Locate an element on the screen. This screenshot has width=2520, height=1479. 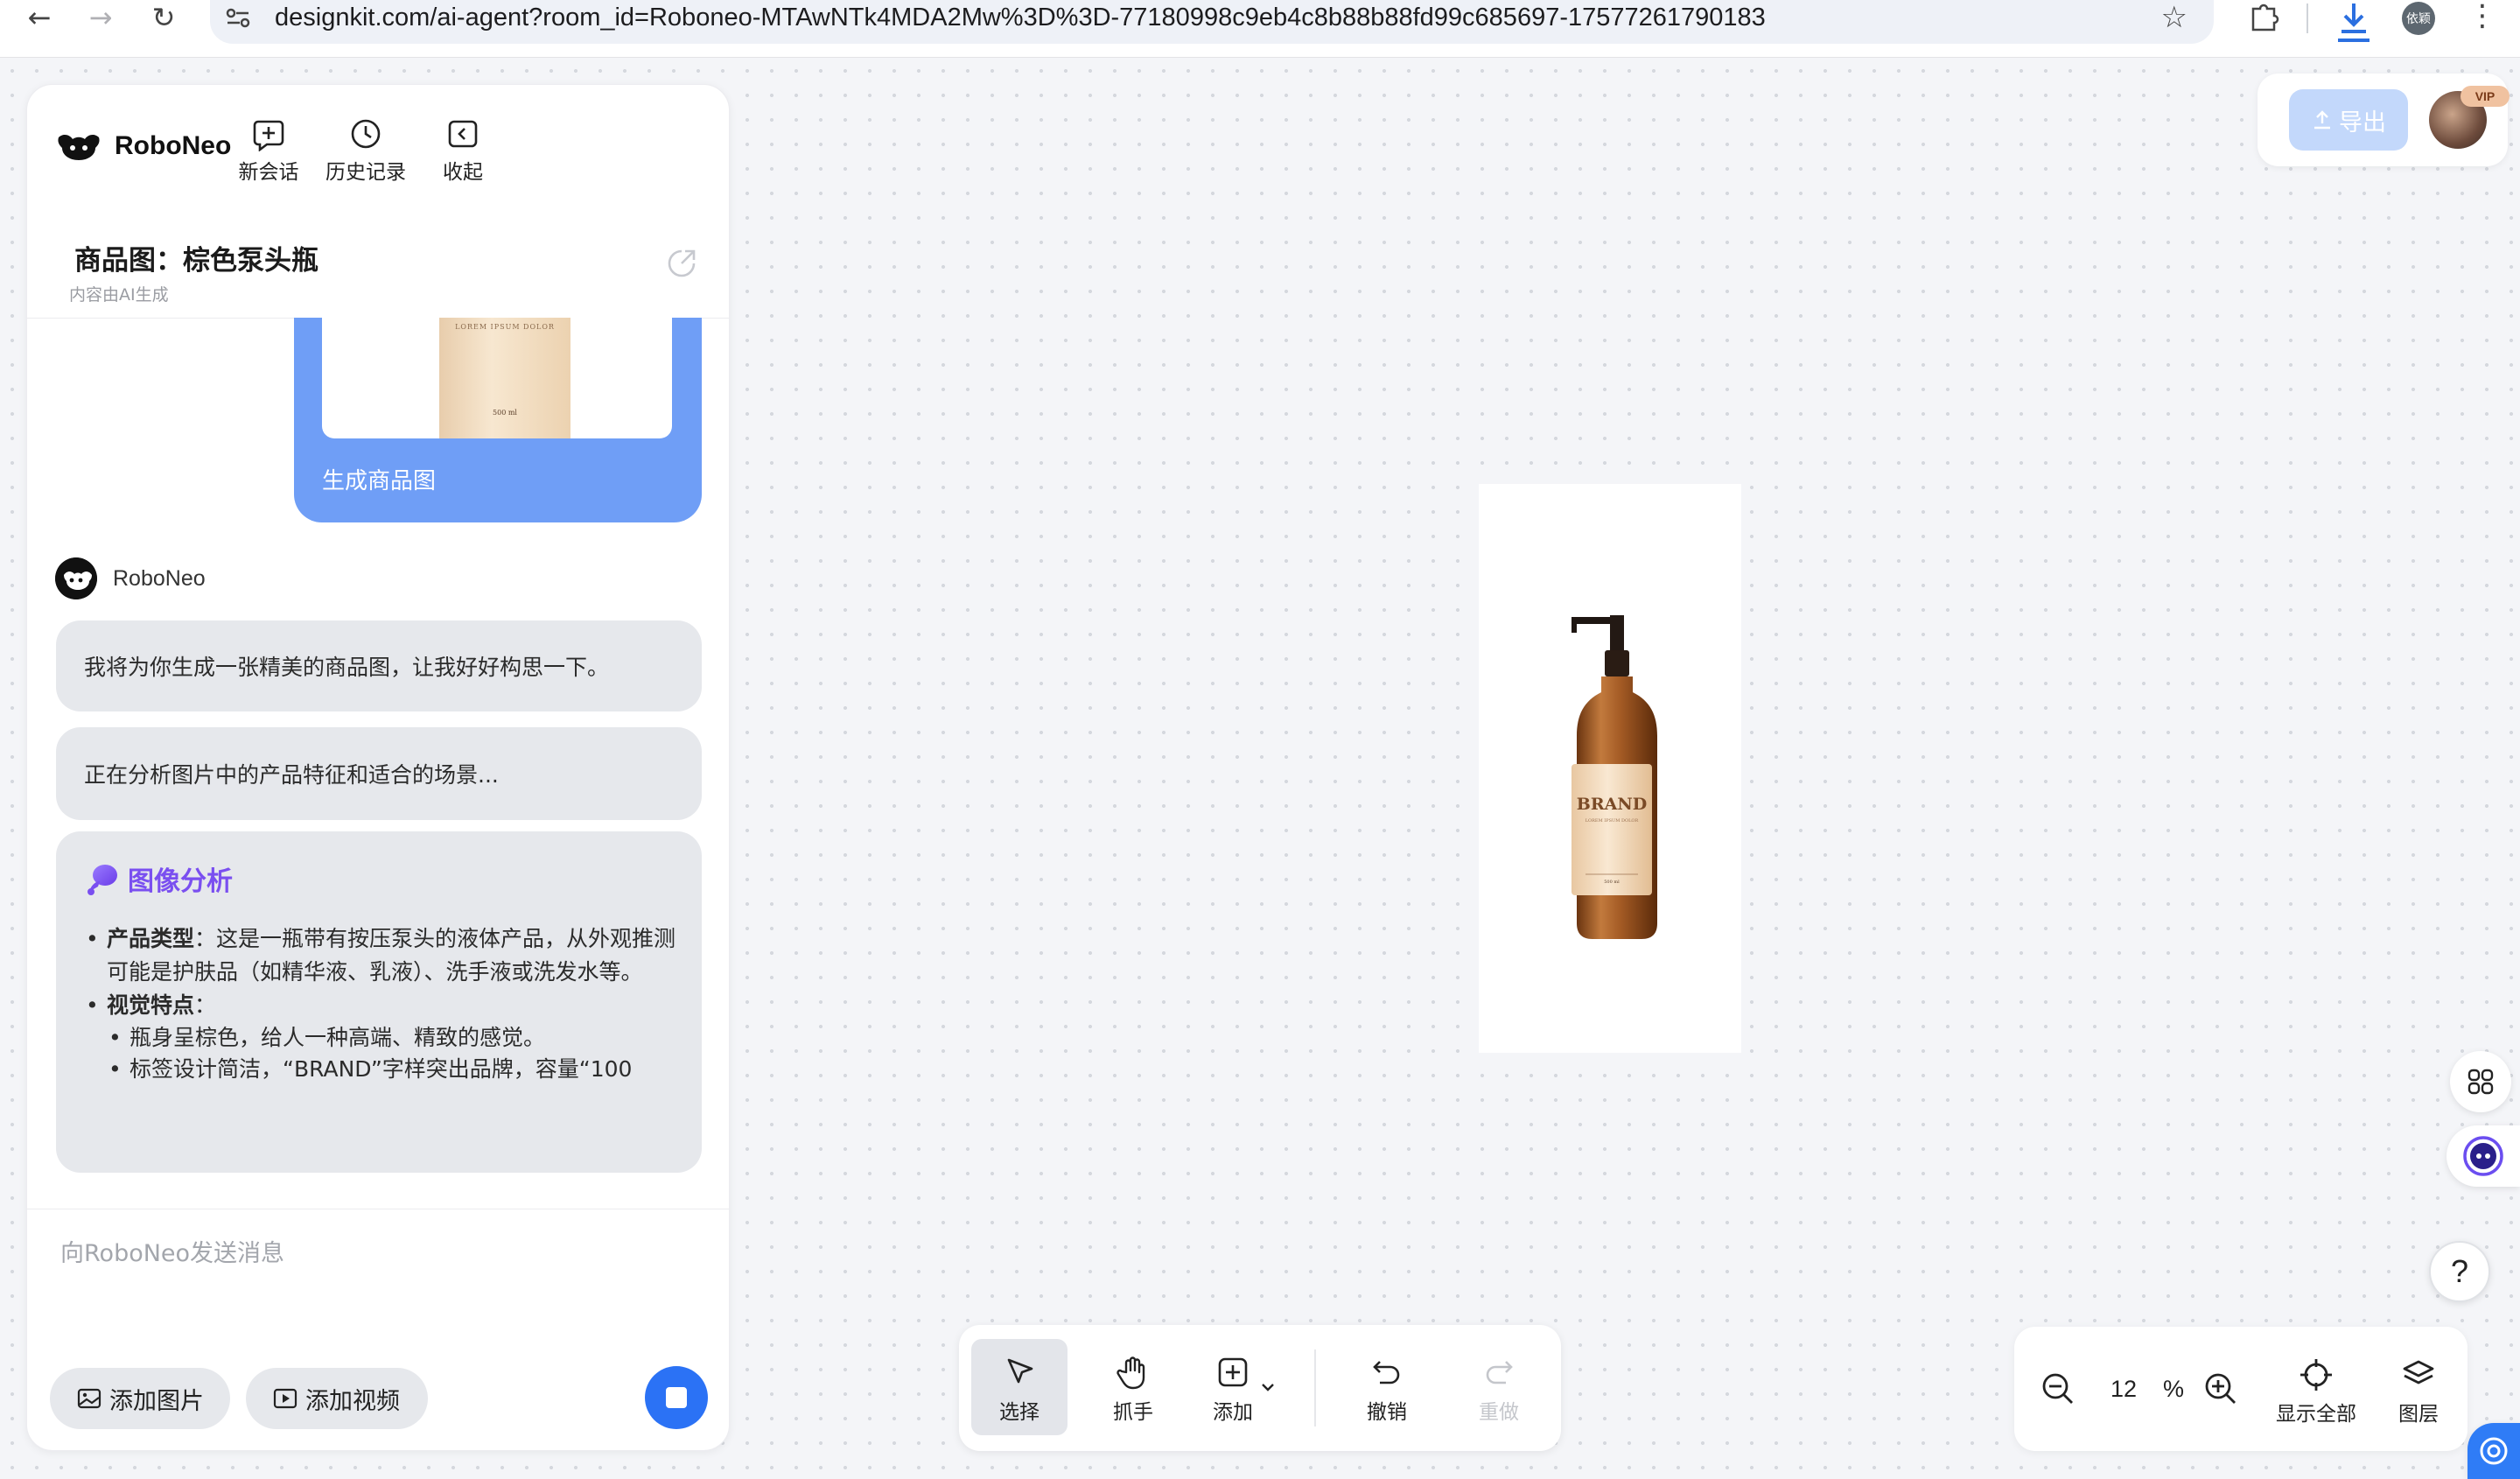
add-tool-label: 添加 is located at coordinates (1233, 1412).